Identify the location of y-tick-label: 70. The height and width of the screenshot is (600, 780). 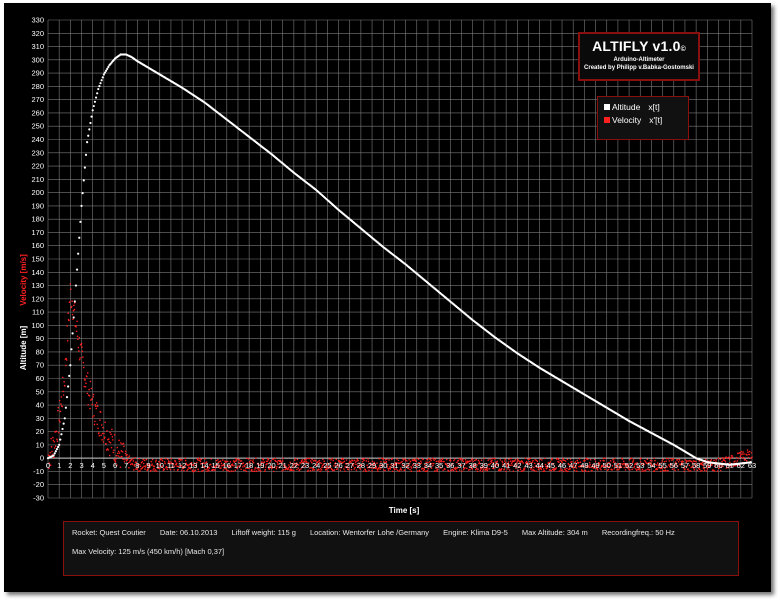
(40, 365).